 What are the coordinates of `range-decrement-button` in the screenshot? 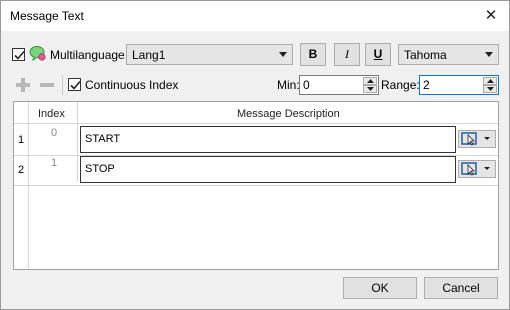 It's located at (490, 89).